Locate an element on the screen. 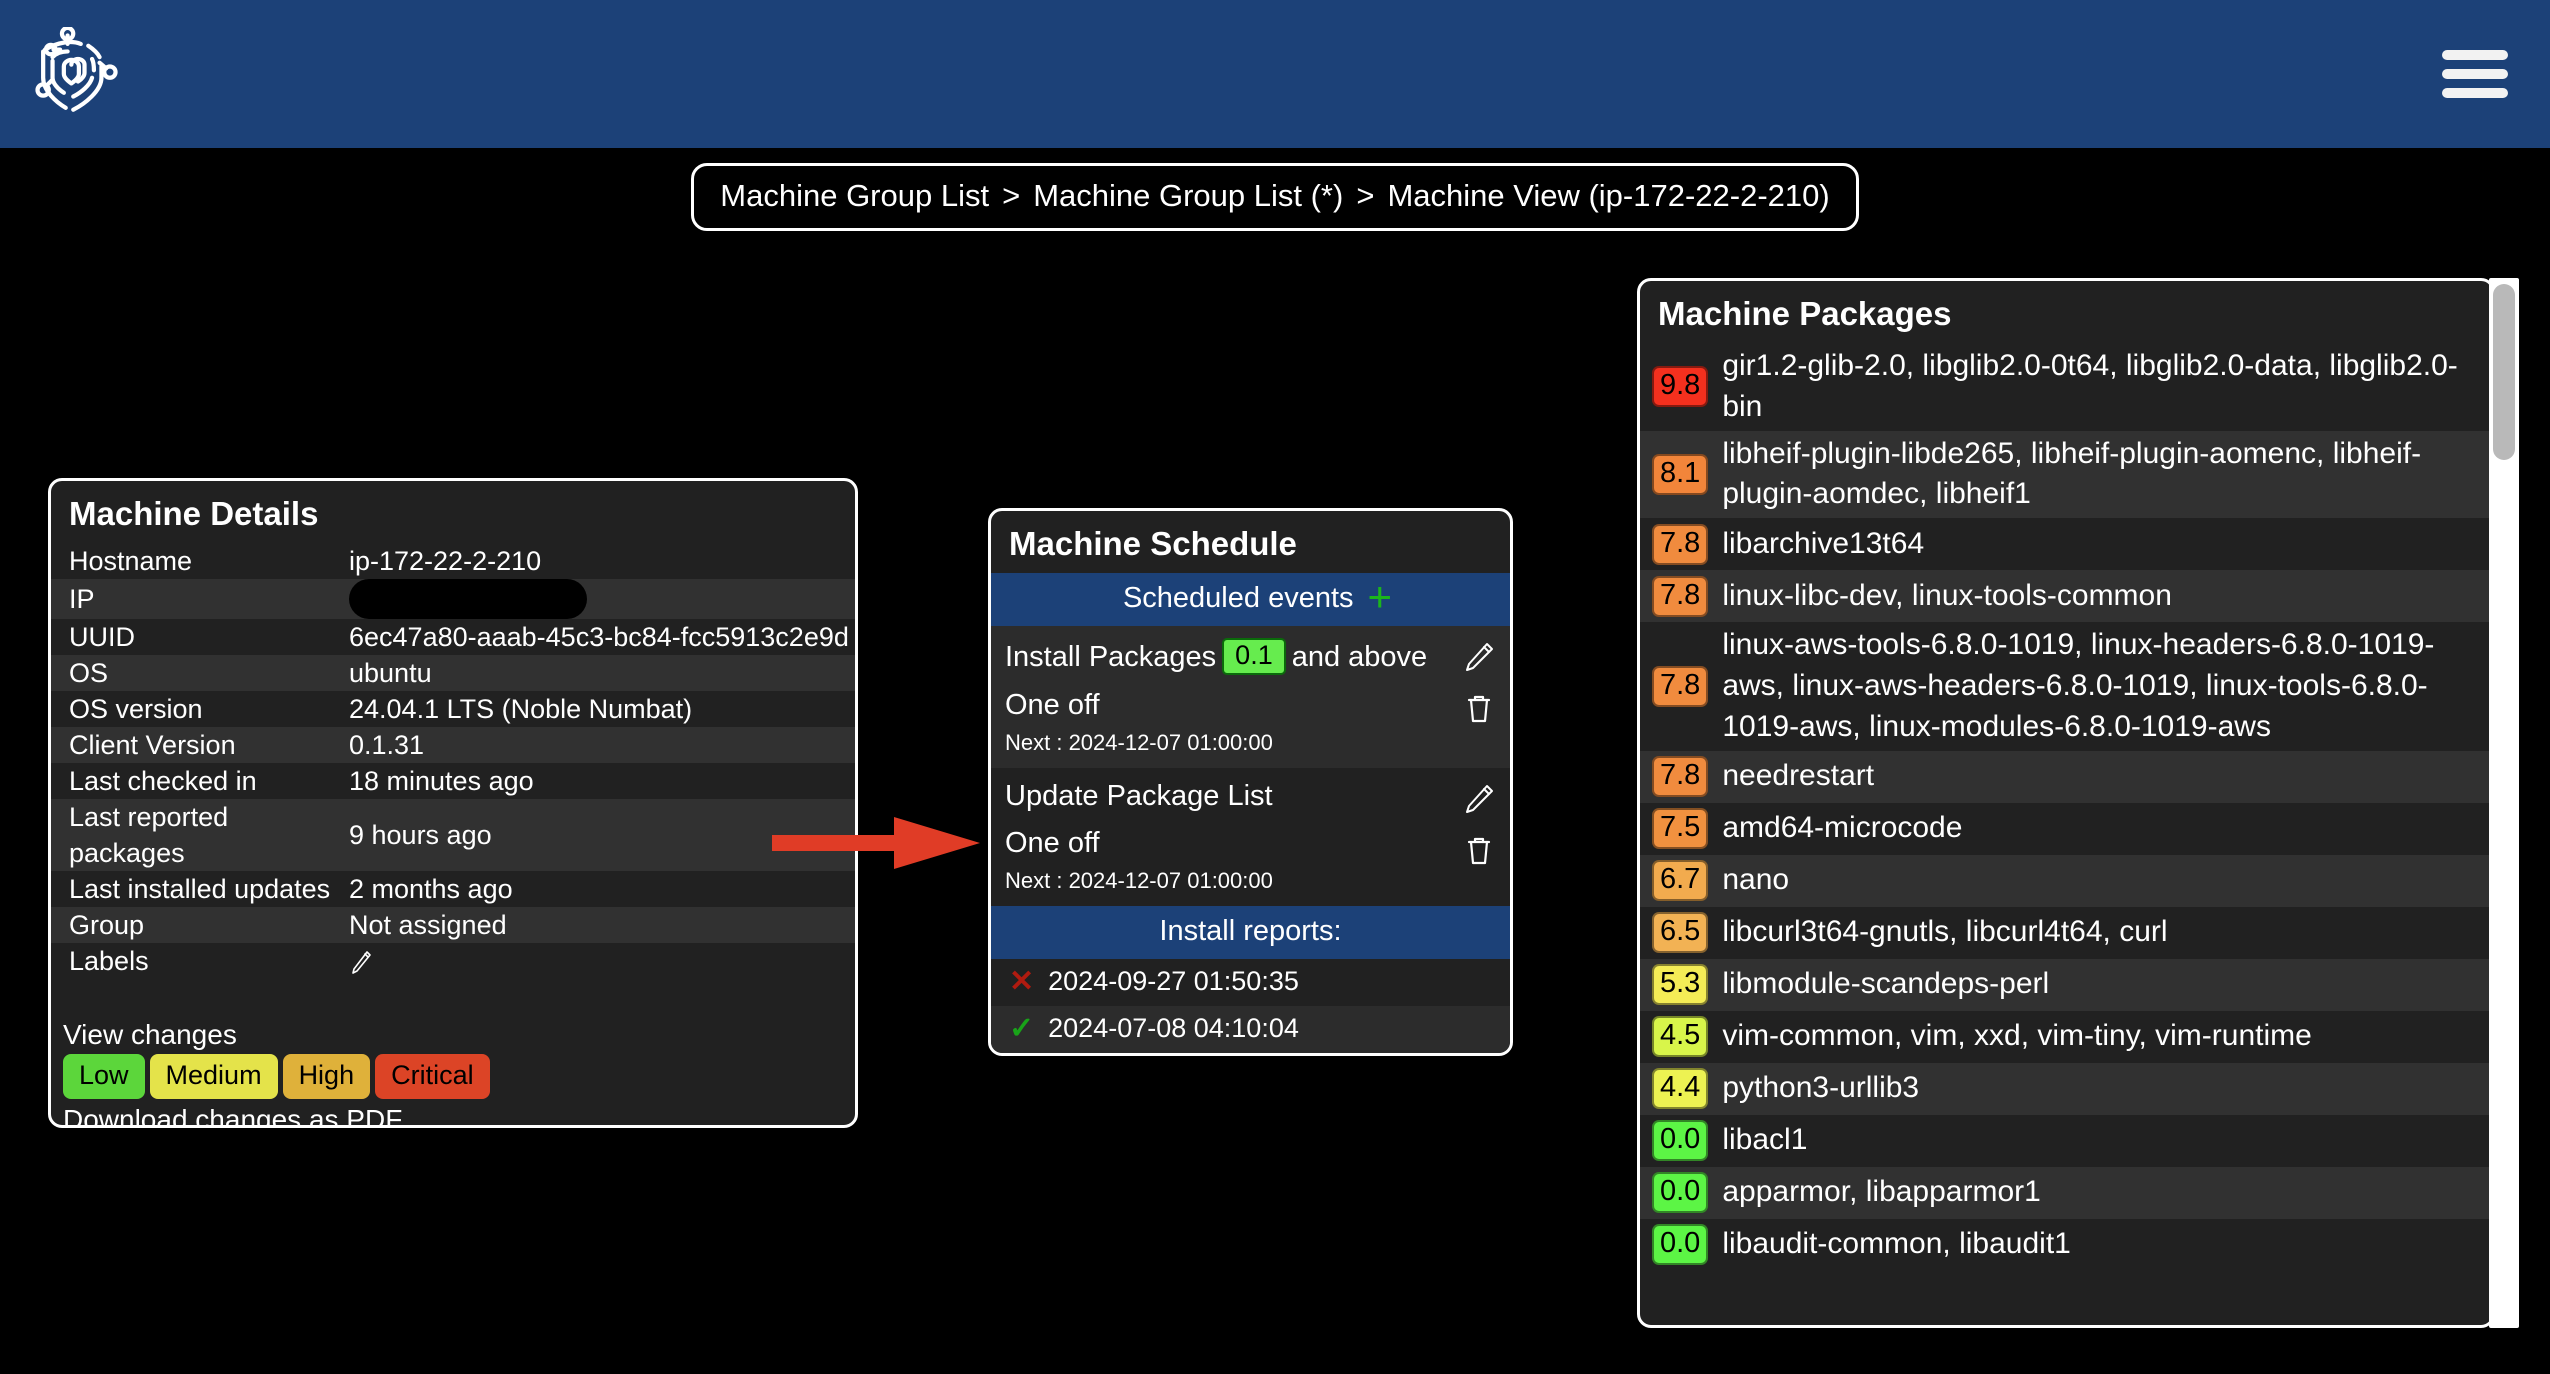 Image resolution: width=2550 pixels, height=1374 pixels. event-name: Update Package List is located at coordinates (1139, 796).